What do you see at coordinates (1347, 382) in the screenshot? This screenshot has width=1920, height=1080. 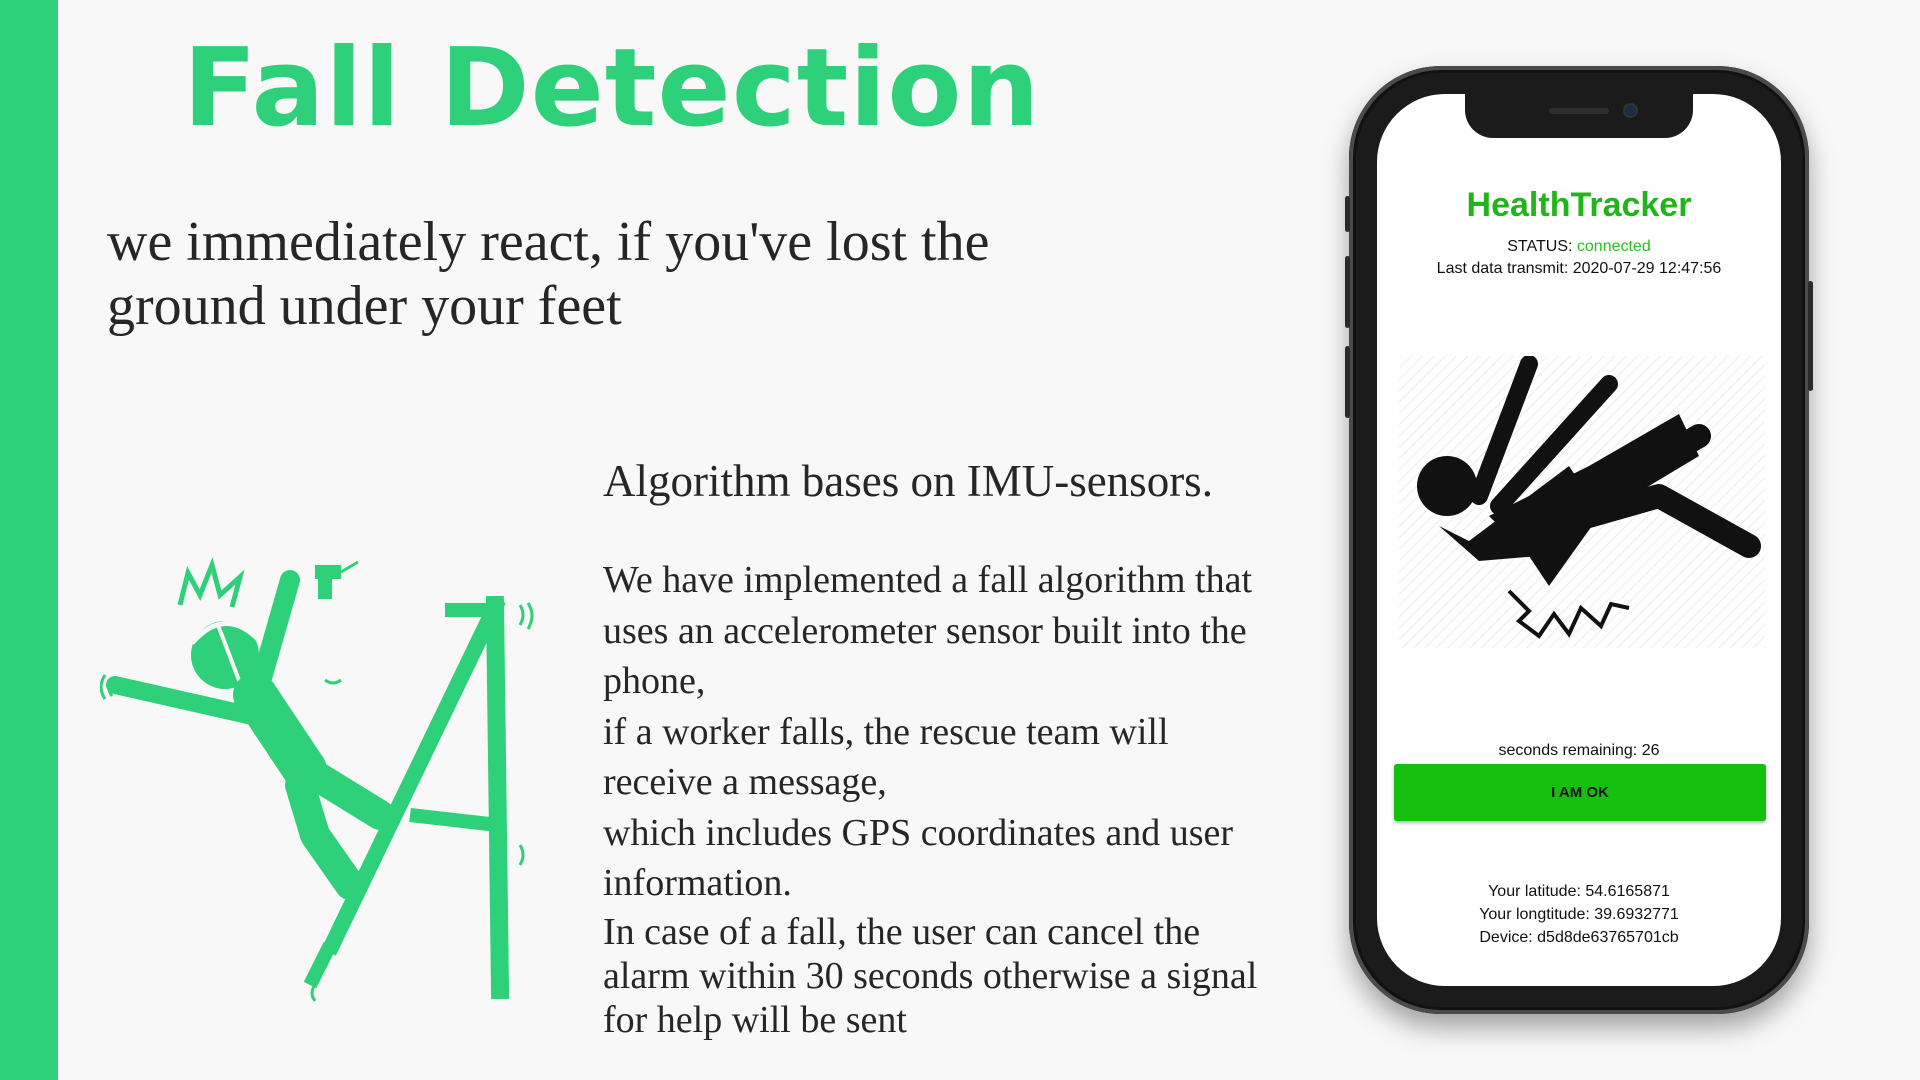 I see `volume-down-button` at bounding box center [1347, 382].